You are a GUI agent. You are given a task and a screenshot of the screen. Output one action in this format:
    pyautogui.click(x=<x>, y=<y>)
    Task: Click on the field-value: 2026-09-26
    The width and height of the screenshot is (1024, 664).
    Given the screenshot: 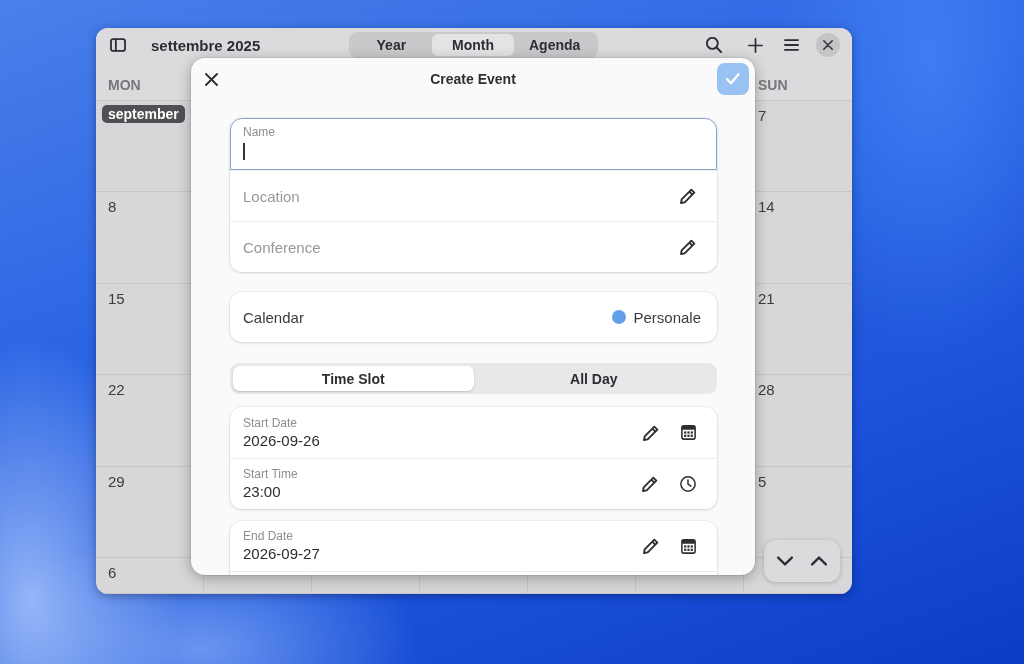 What is the action you would take?
    pyautogui.click(x=282, y=440)
    